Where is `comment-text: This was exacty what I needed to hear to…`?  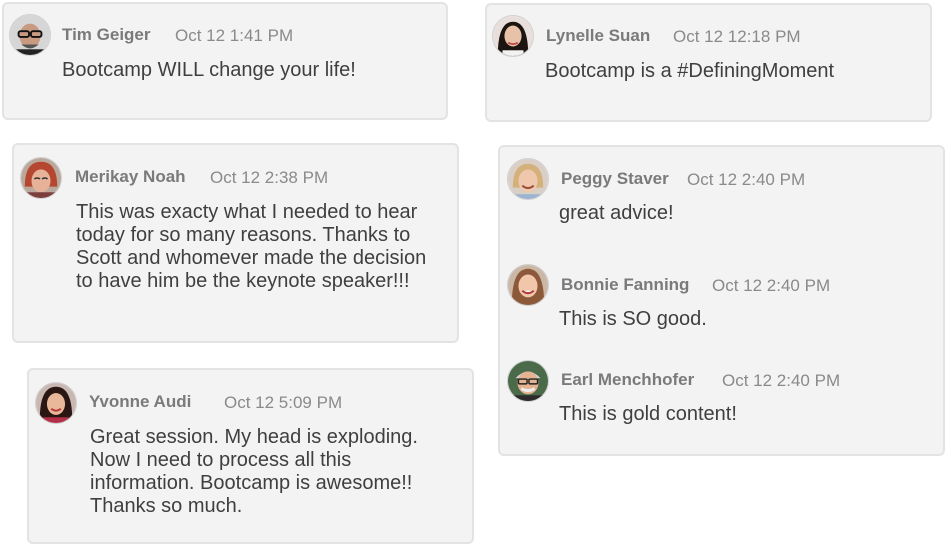
comment-text: This was exacty what I needed to hear to… is located at coordinates (251, 246).